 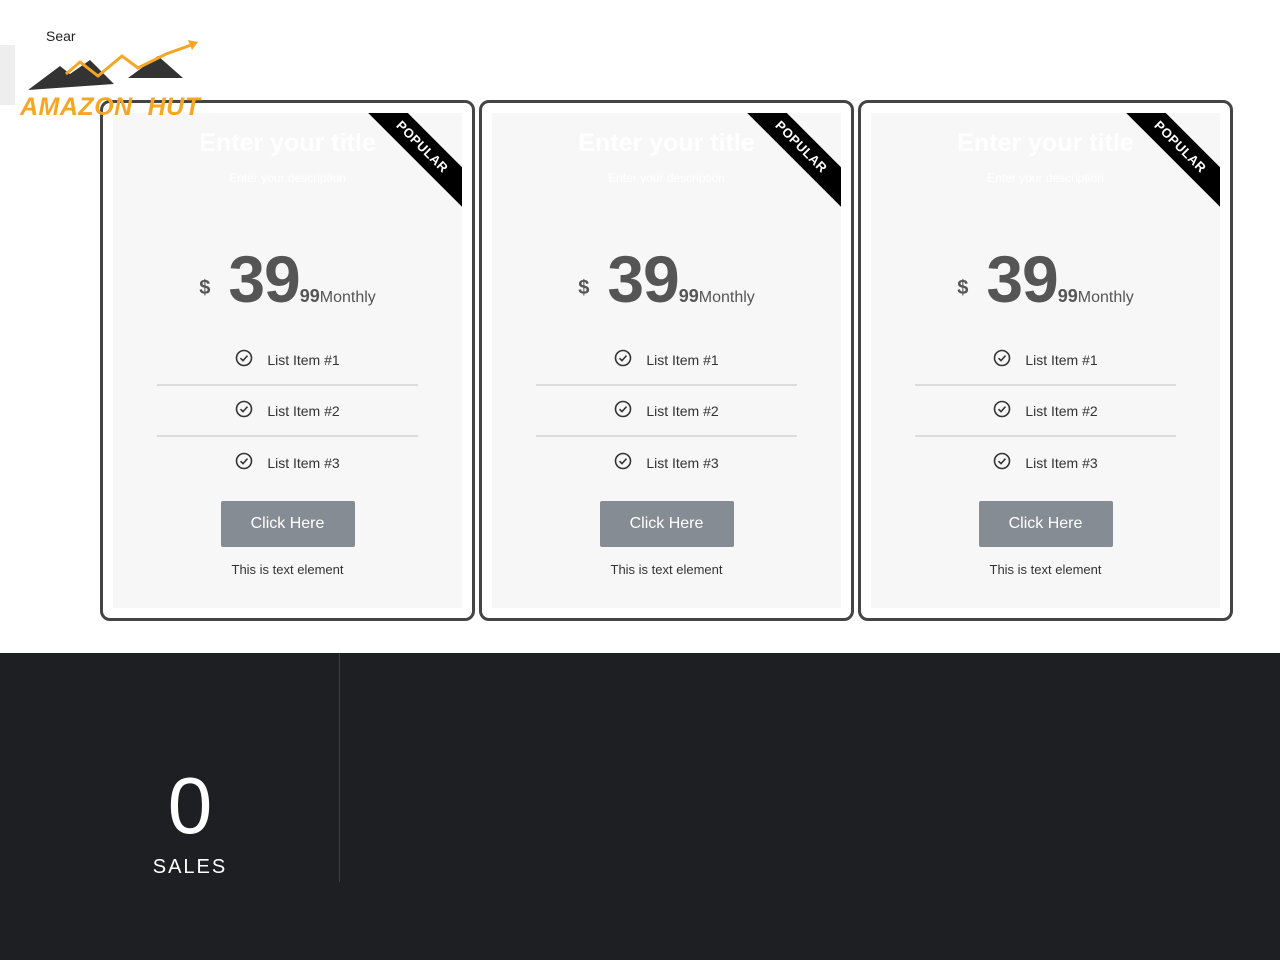 I want to click on stats-divider, so click(x=339, y=767).